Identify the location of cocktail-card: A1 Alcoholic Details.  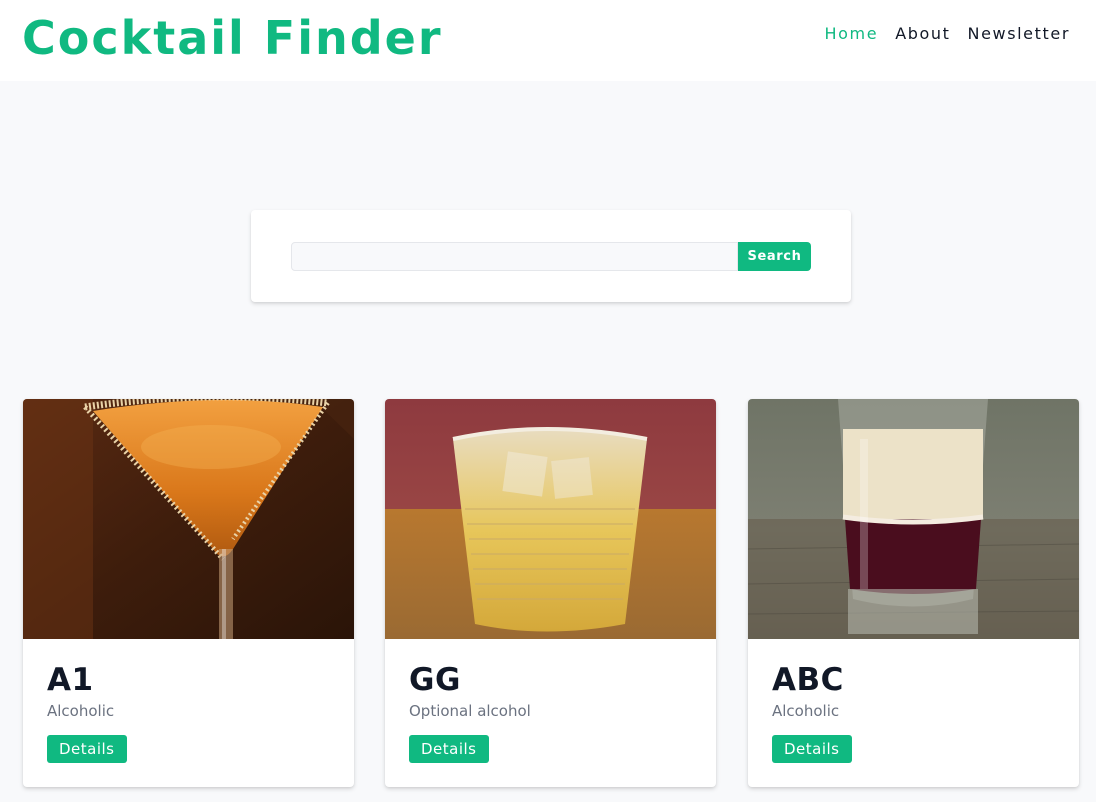
(188, 593).